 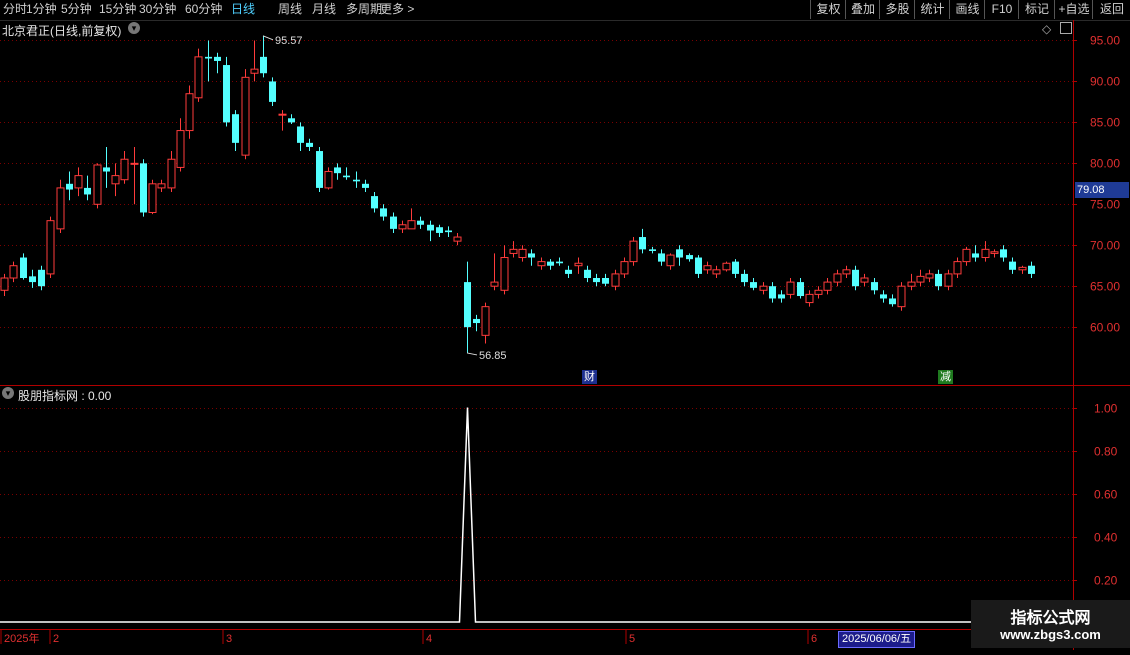 What do you see at coordinates (932, 9) in the screenshot?
I see `toolbar-button-3: 统计` at bounding box center [932, 9].